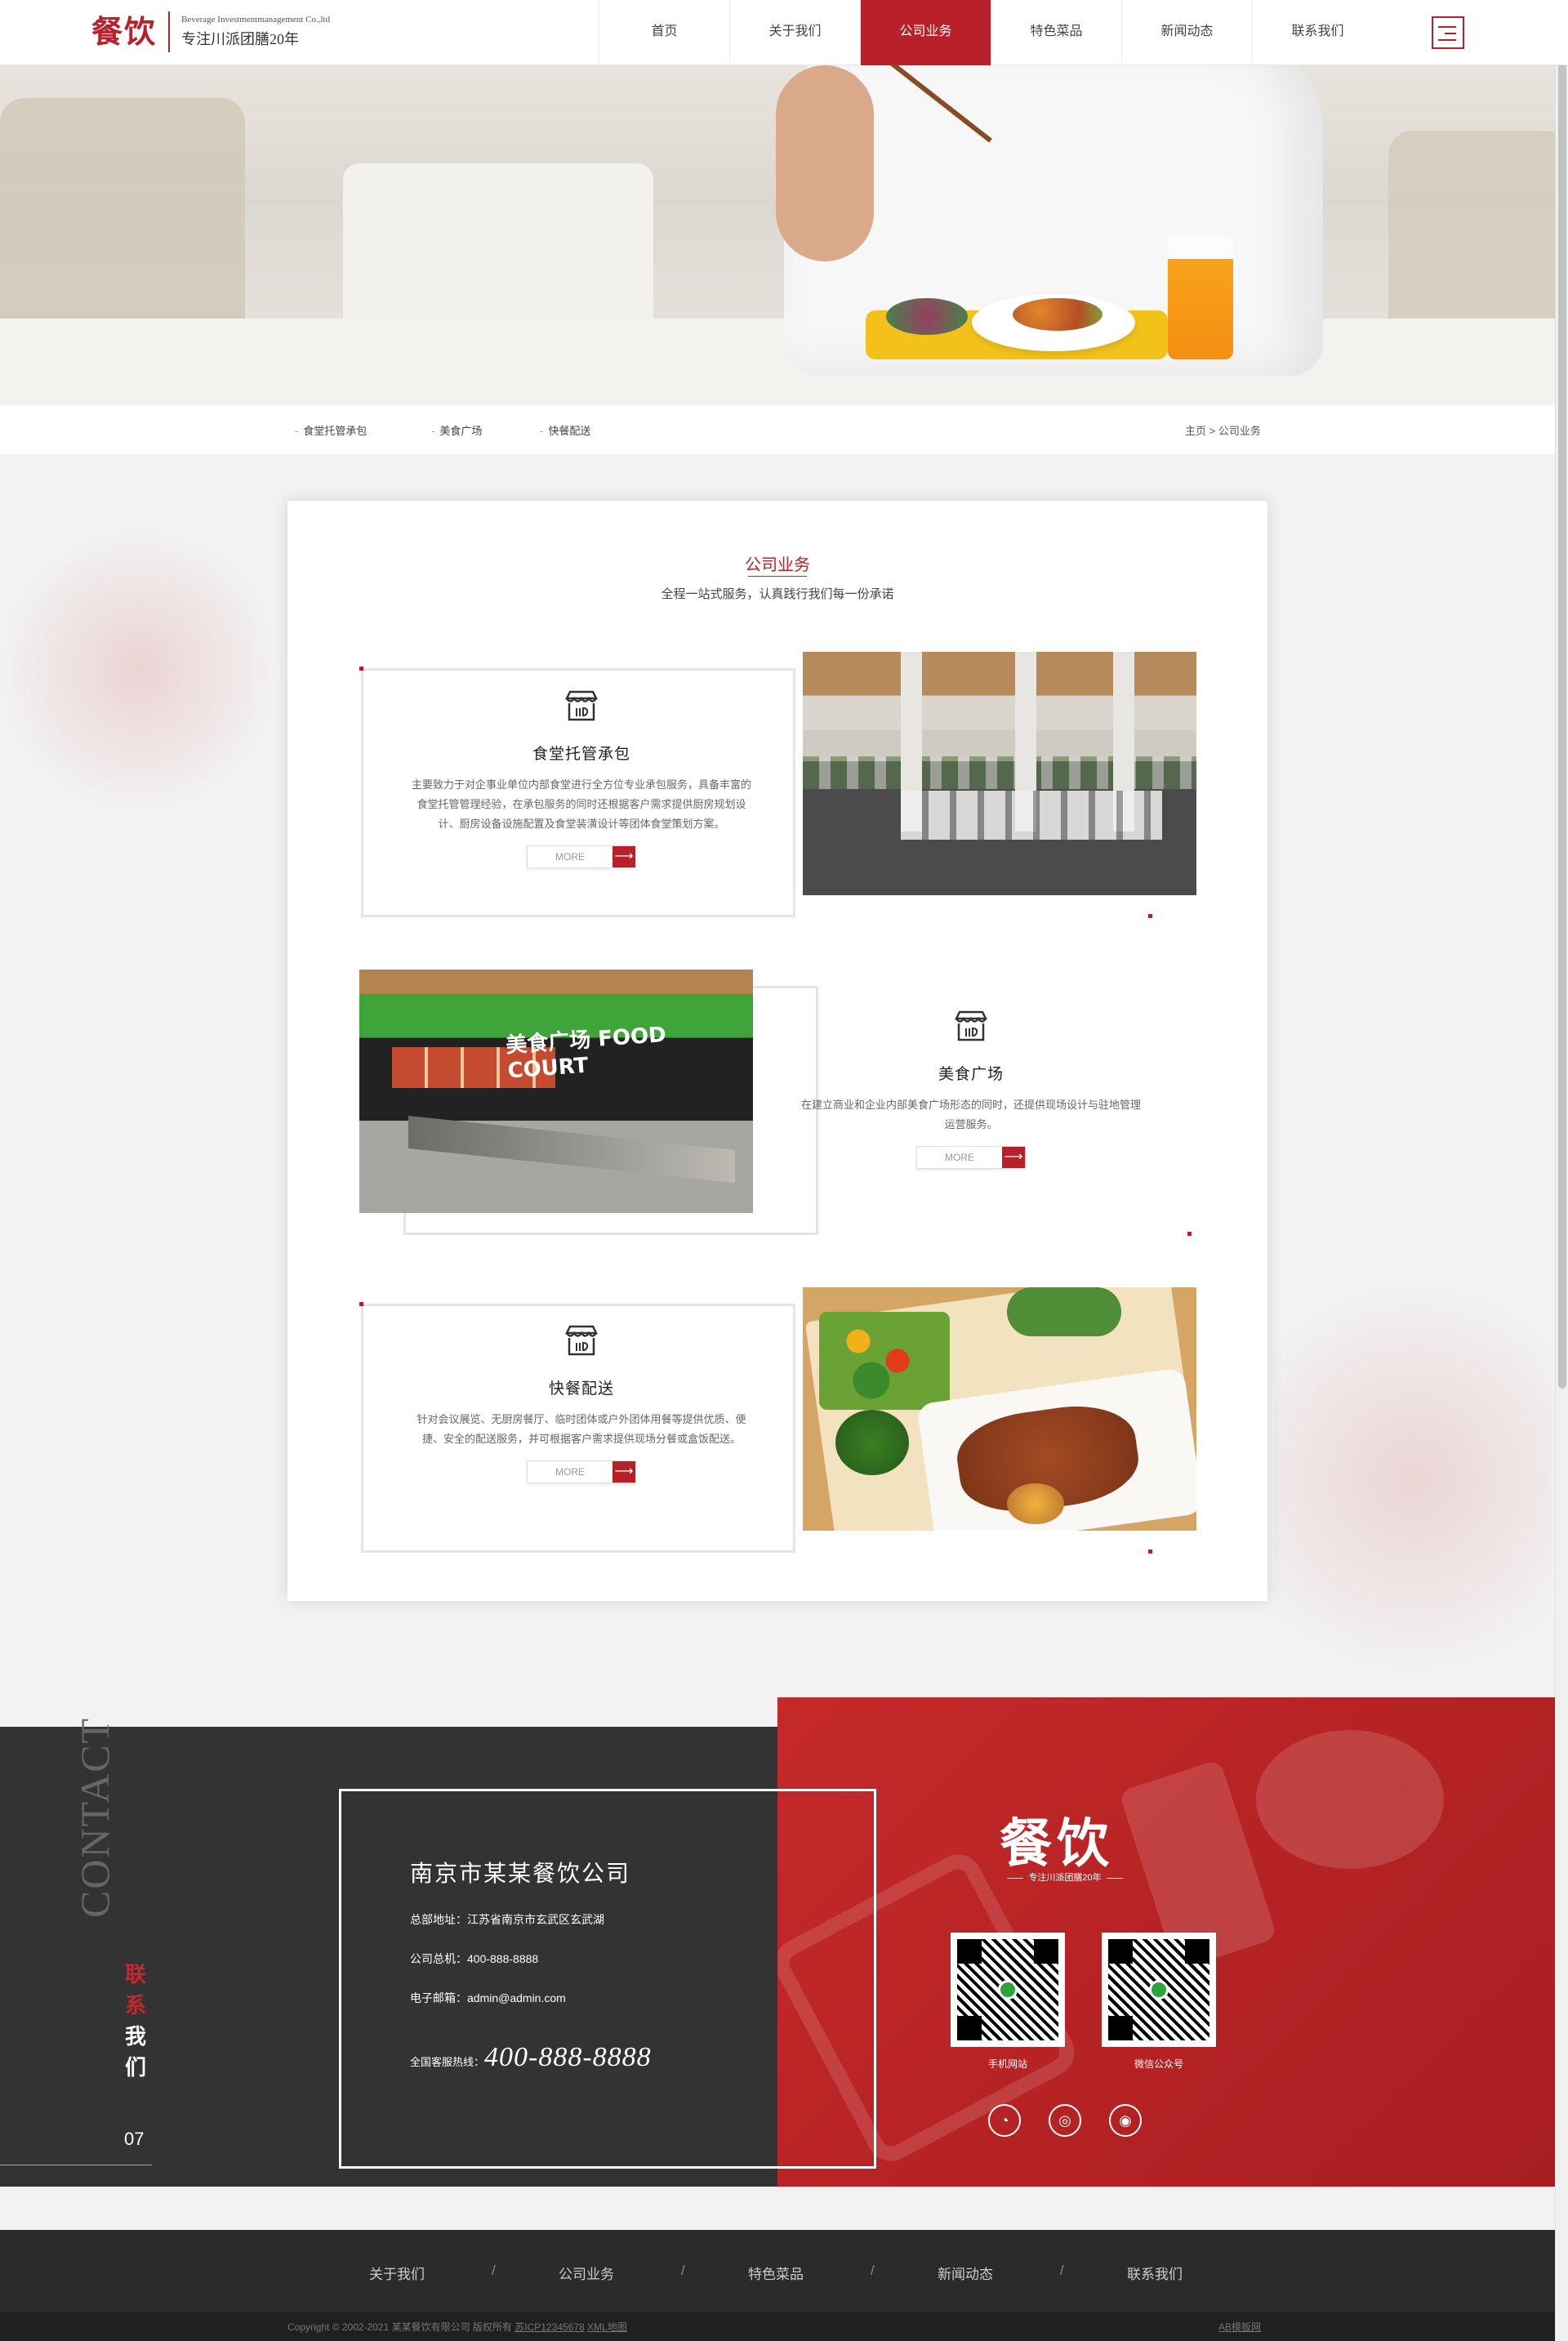 Image resolution: width=1568 pixels, height=2341 pixels. What do you see at coordinates (1562, 694) in the screenshot?
I see `scrollbar-thumb` at bounding box center [1562, 694].